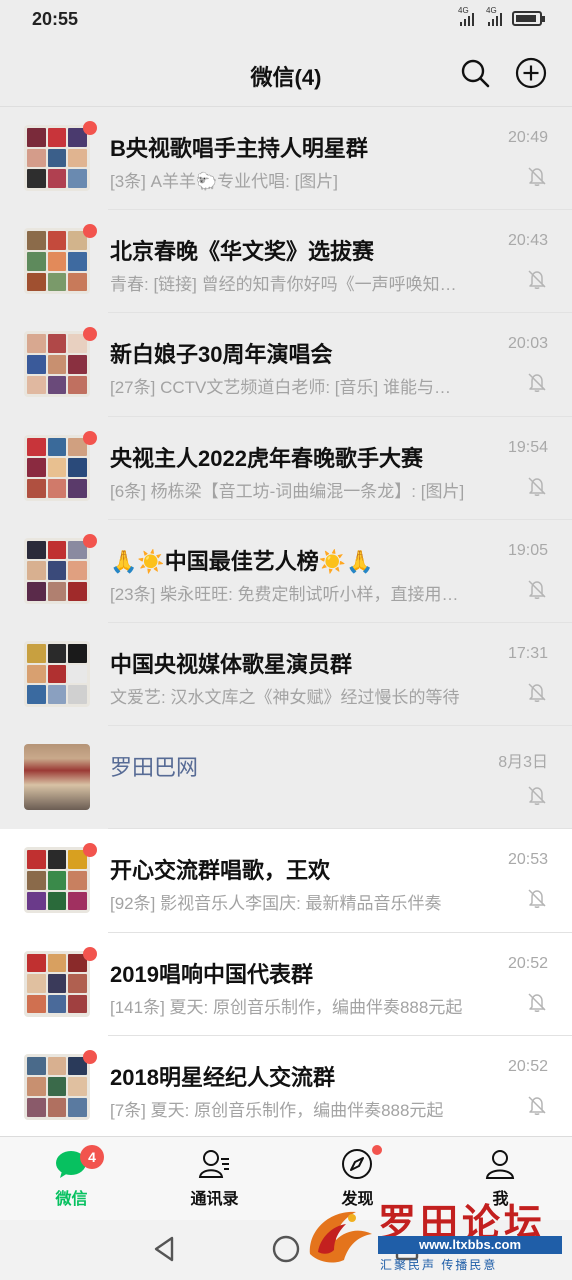  I want to click on new-dot, so click(377, 1150).